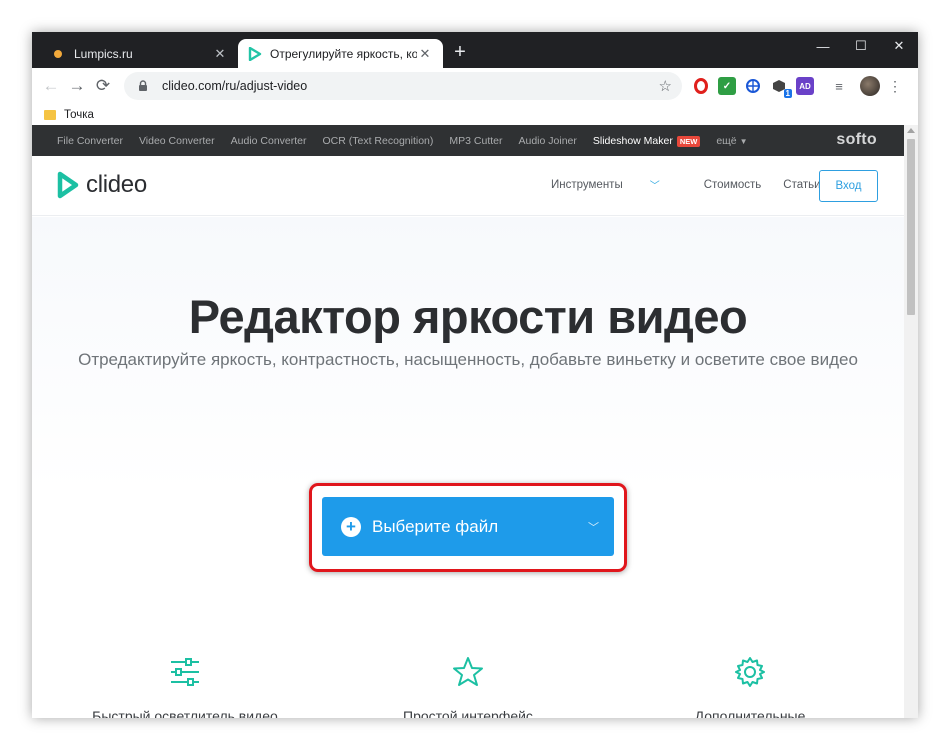  Describe the element at coordinates (911, 421) in the screenshot. I see `page-scrollbar` at that location.